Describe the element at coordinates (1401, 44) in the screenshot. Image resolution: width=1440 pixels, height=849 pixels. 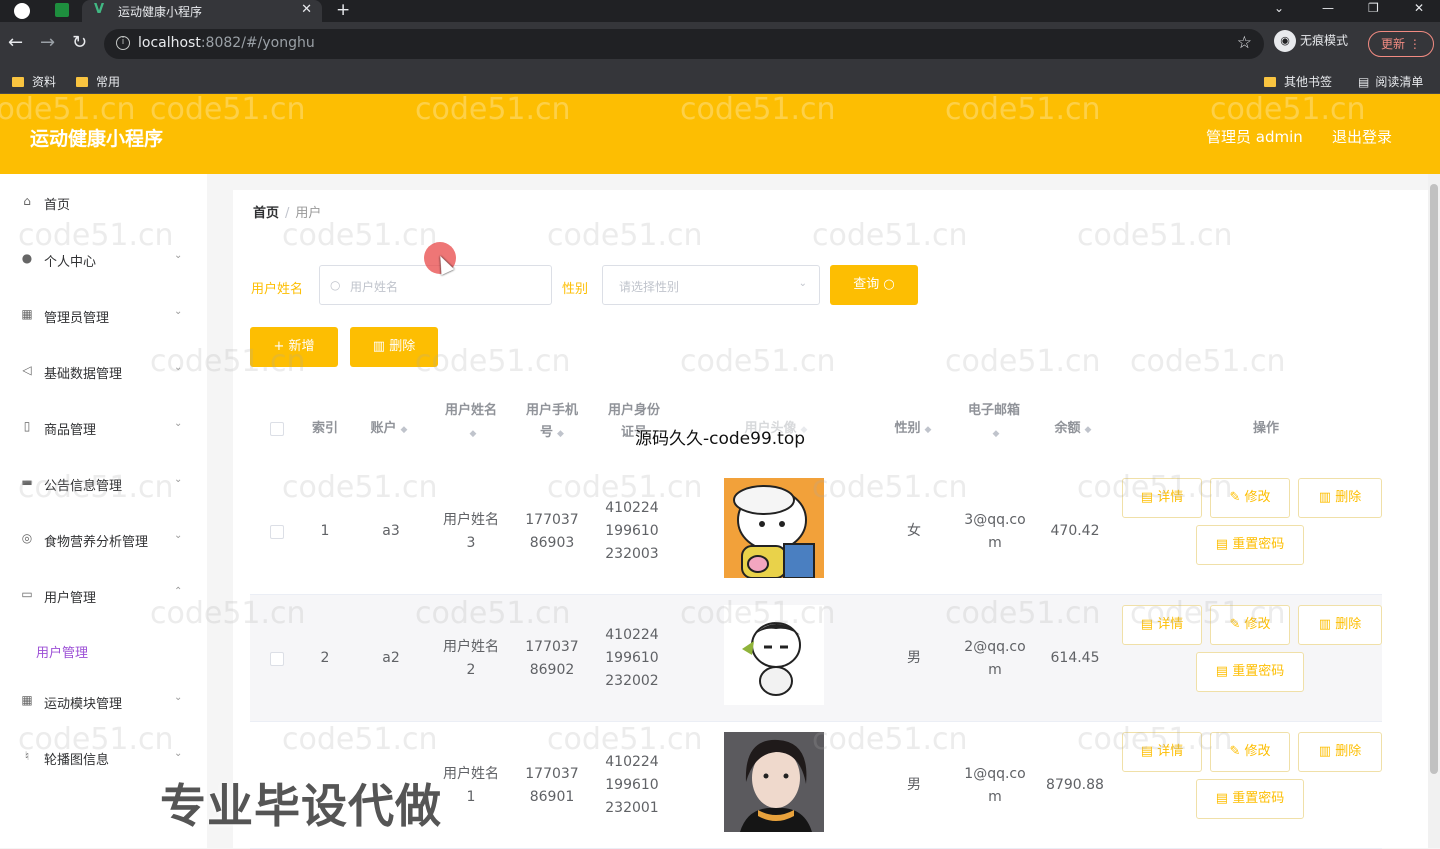
I see `update-button: 更新 ⋮` at that location.